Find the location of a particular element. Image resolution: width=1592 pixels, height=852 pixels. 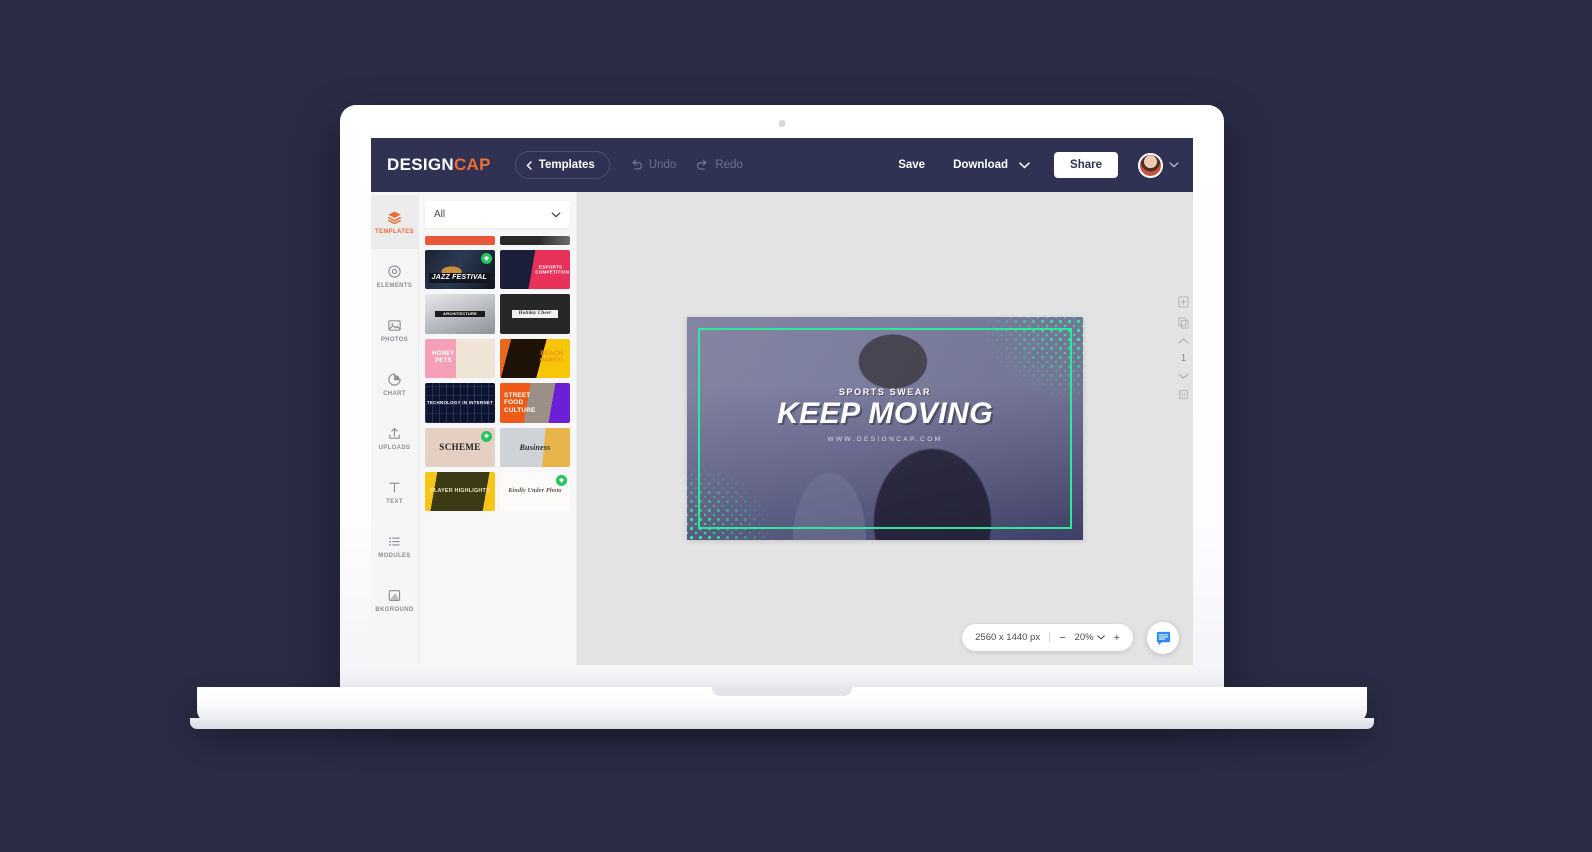

duplicate-page-button is located at coordinates (1183, 323).